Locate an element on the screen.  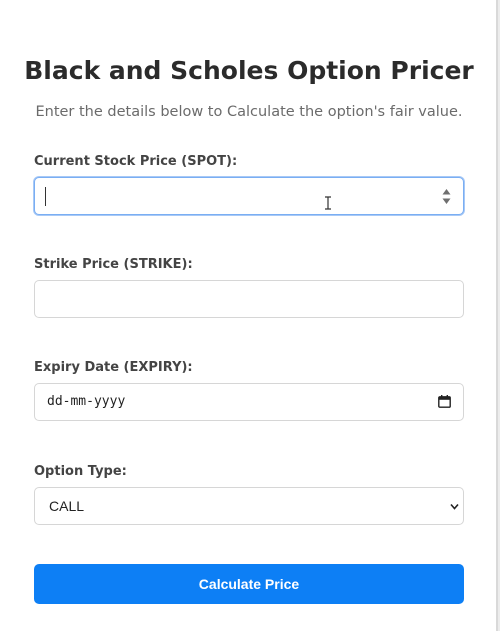
calculate-price-button: Calculate Price is located at coordinates (249, 584).